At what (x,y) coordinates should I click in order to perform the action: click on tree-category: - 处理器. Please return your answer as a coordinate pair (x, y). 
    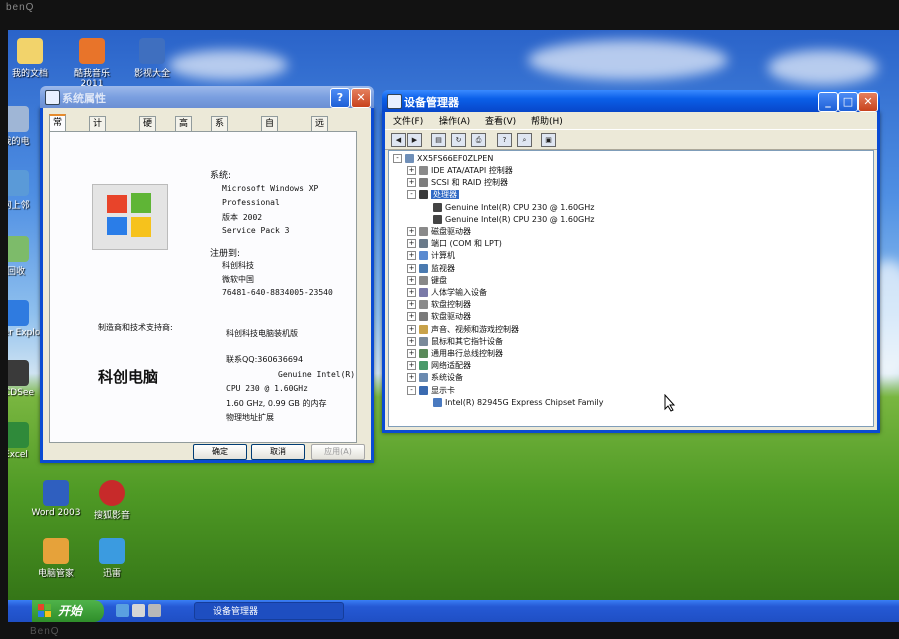
    Looking at the image, I should click on (433, 195).